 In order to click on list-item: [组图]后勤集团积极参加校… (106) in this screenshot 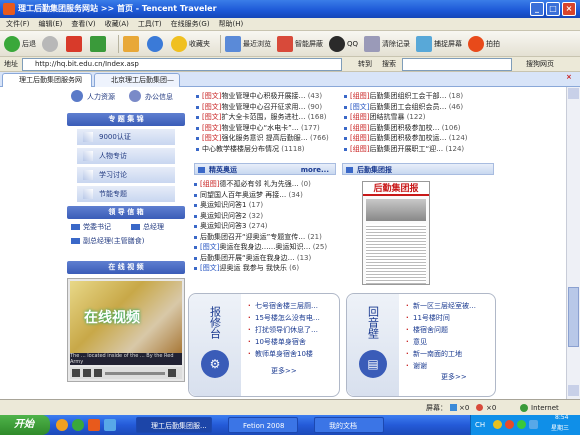, I will do `click(418, 128)`.